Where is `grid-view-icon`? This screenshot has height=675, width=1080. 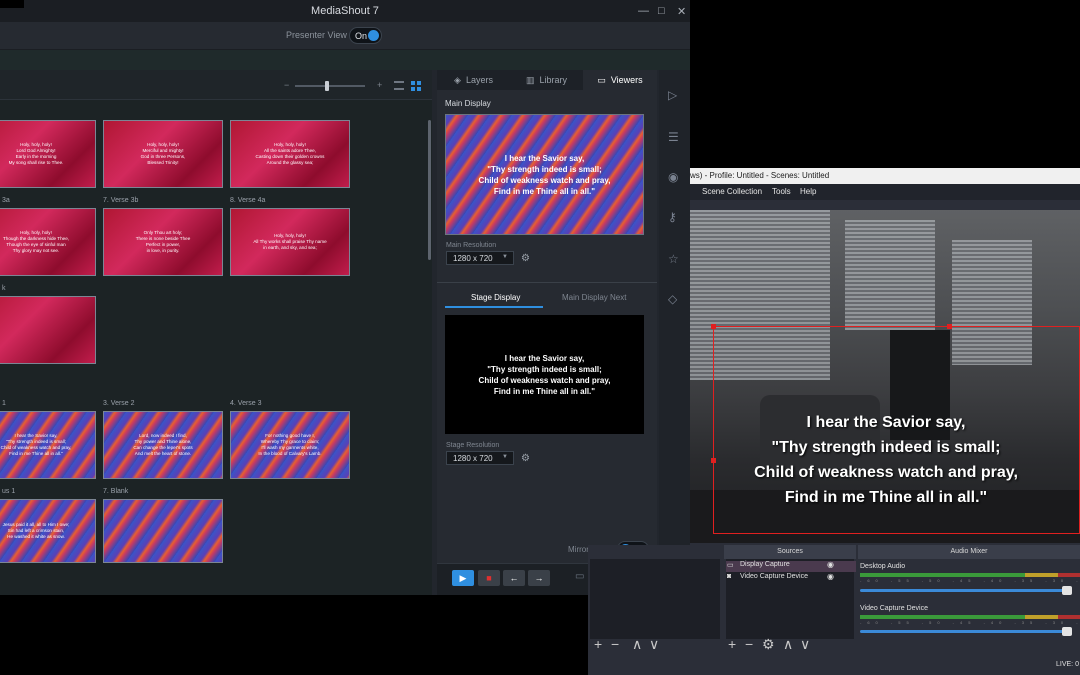 grid-view-icon is located at coordinates (416, 86).